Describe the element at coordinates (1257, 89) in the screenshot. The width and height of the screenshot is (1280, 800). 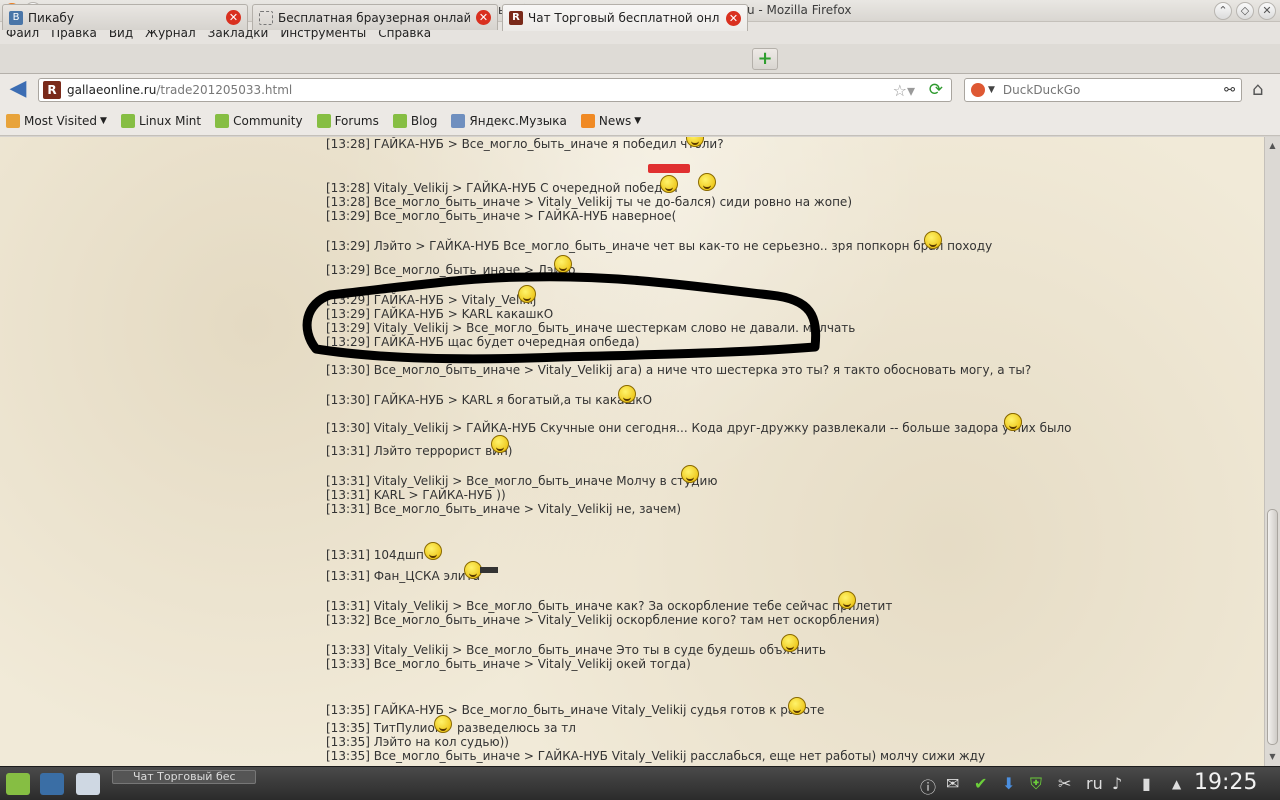
I see `home-icon: ⌂` at that location.